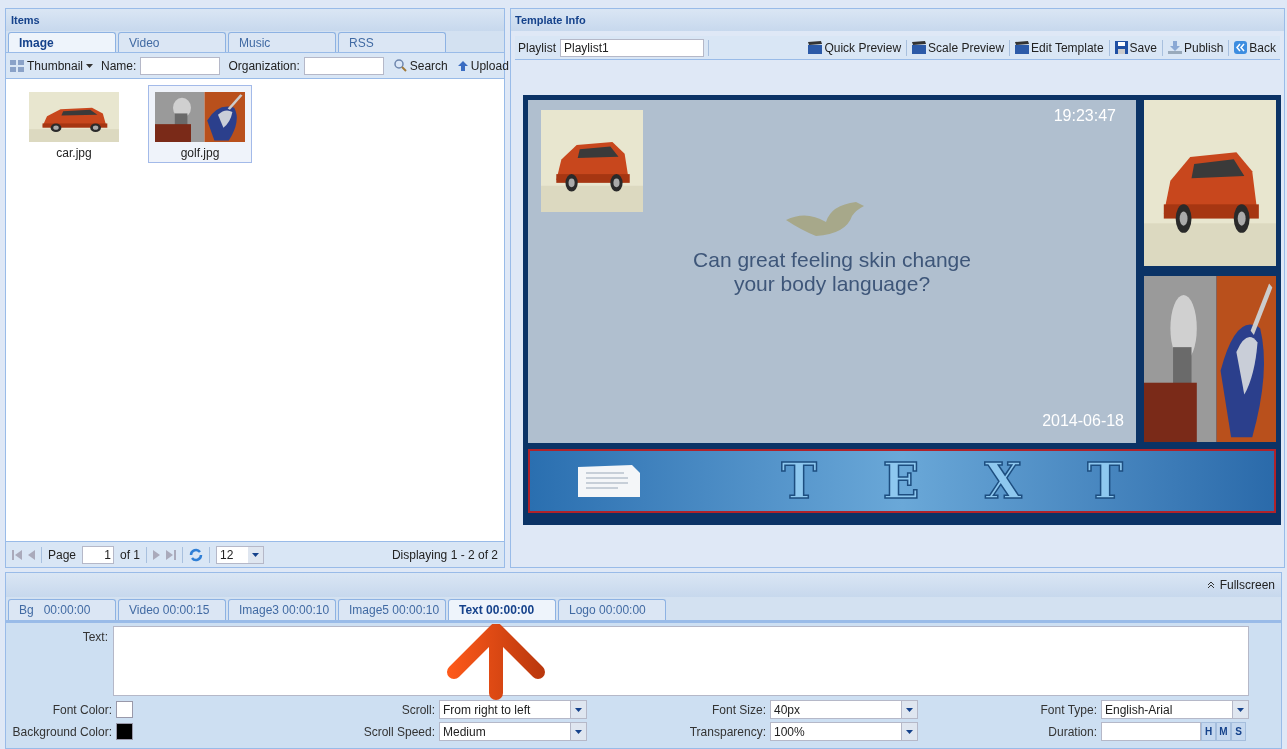  Describe the element at coordinates (62, 609) in the screenshot. I see `tab: Bg 00:00:00` at that location.